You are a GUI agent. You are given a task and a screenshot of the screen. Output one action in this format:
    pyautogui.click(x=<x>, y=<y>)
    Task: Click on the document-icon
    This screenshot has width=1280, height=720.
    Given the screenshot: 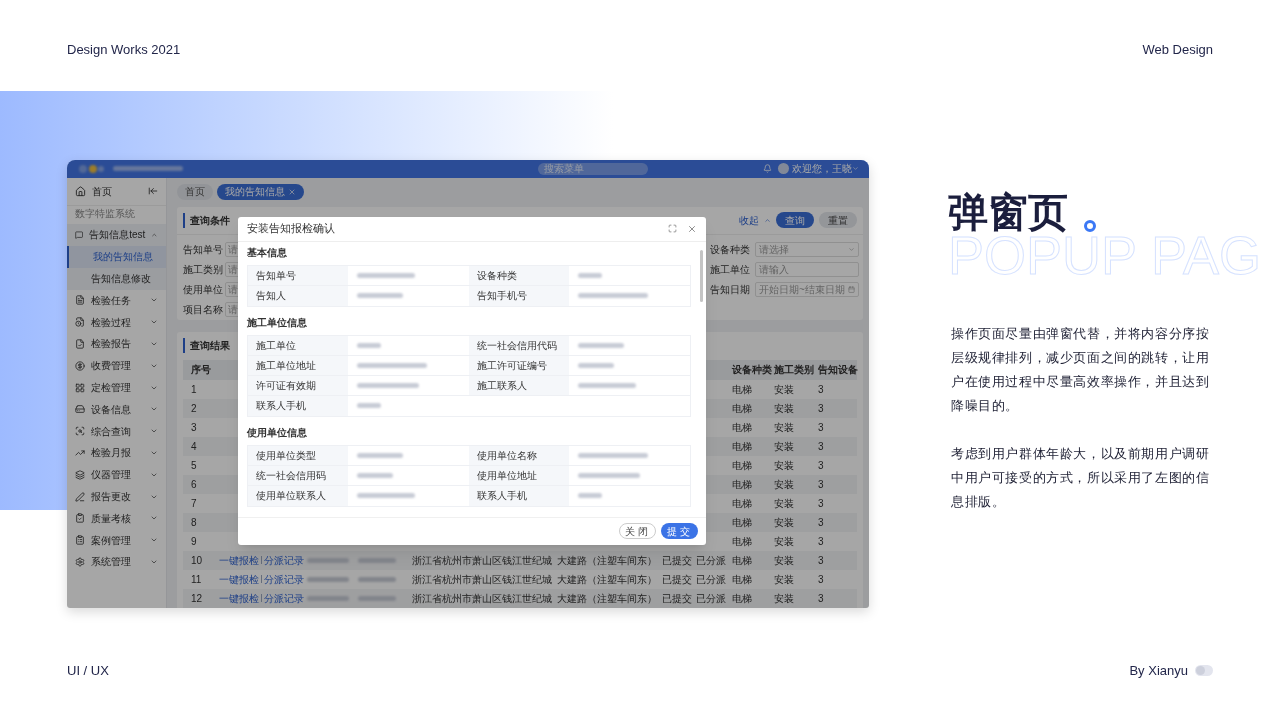 What is the action you would take?
    pyautogui.click(x=80, y=300)
    